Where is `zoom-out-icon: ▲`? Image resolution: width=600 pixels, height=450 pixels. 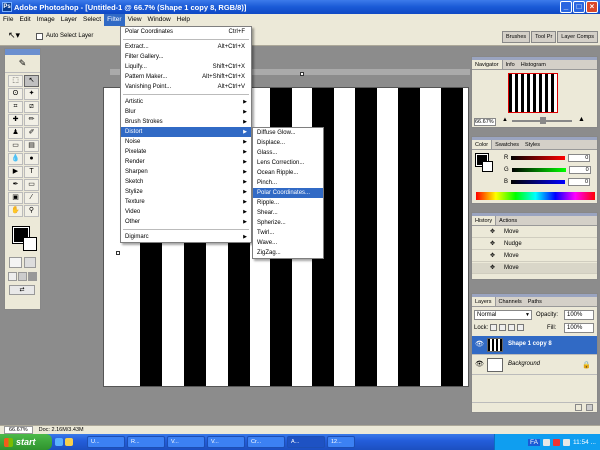
zoom-out-icon: ▲ is located at coordinates (505, 120).